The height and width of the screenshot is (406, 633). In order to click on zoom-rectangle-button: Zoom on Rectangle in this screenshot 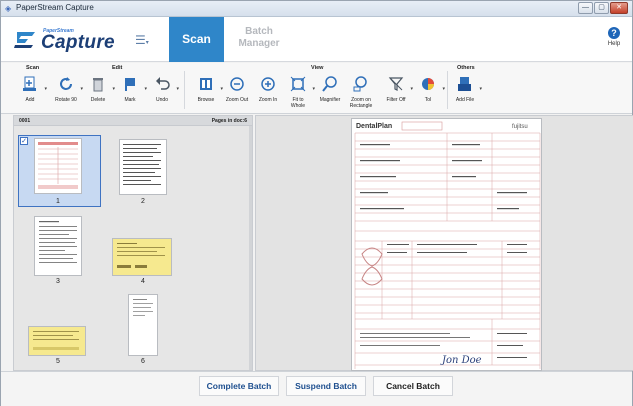, I will do `click(361, 92)`.